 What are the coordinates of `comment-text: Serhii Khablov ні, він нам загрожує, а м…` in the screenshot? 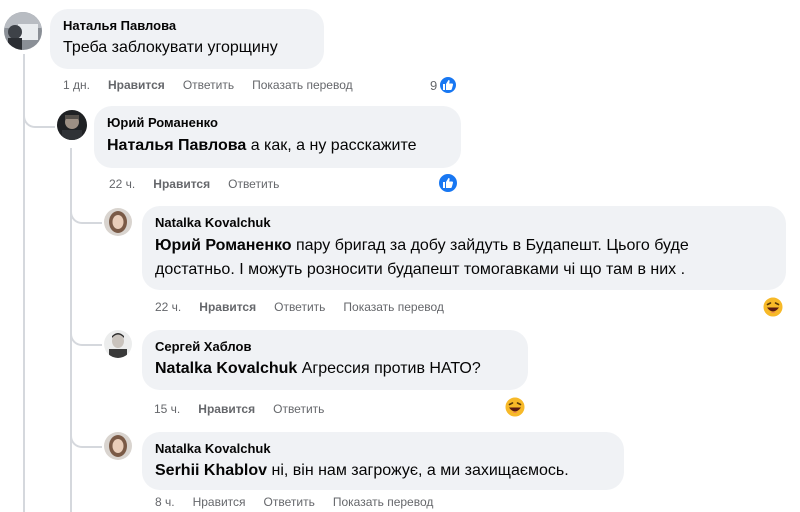 It's located at (383, 470).